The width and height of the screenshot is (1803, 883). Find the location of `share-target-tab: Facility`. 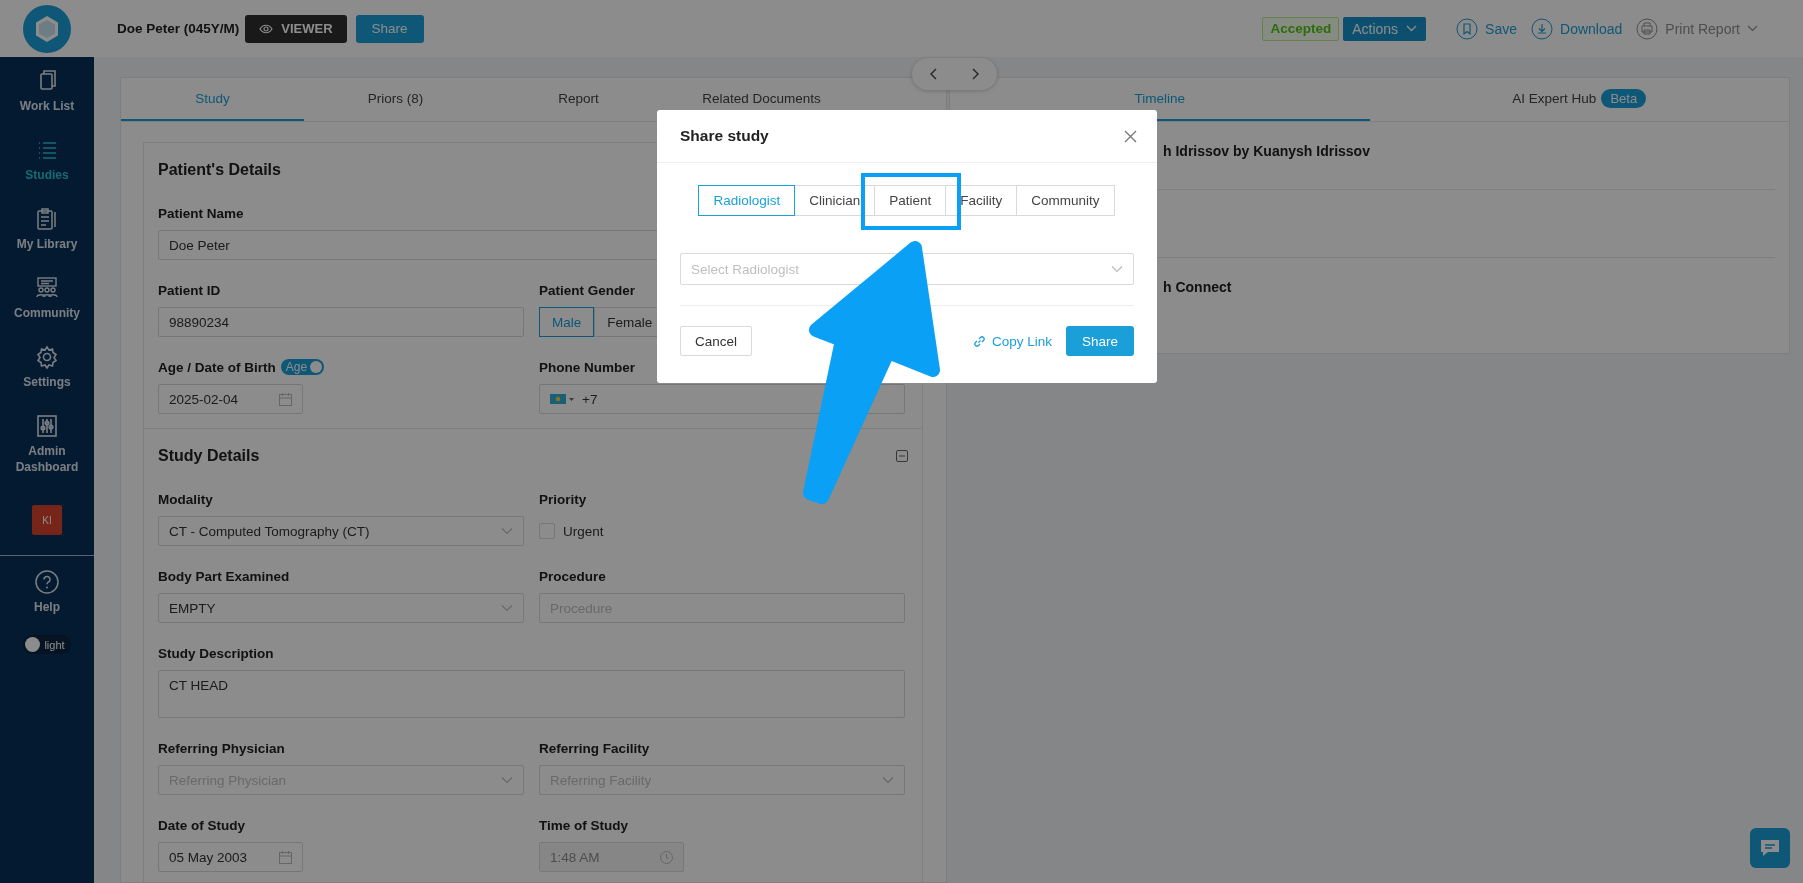

share-target-tab: Facility is located at coordinates (981, 200).